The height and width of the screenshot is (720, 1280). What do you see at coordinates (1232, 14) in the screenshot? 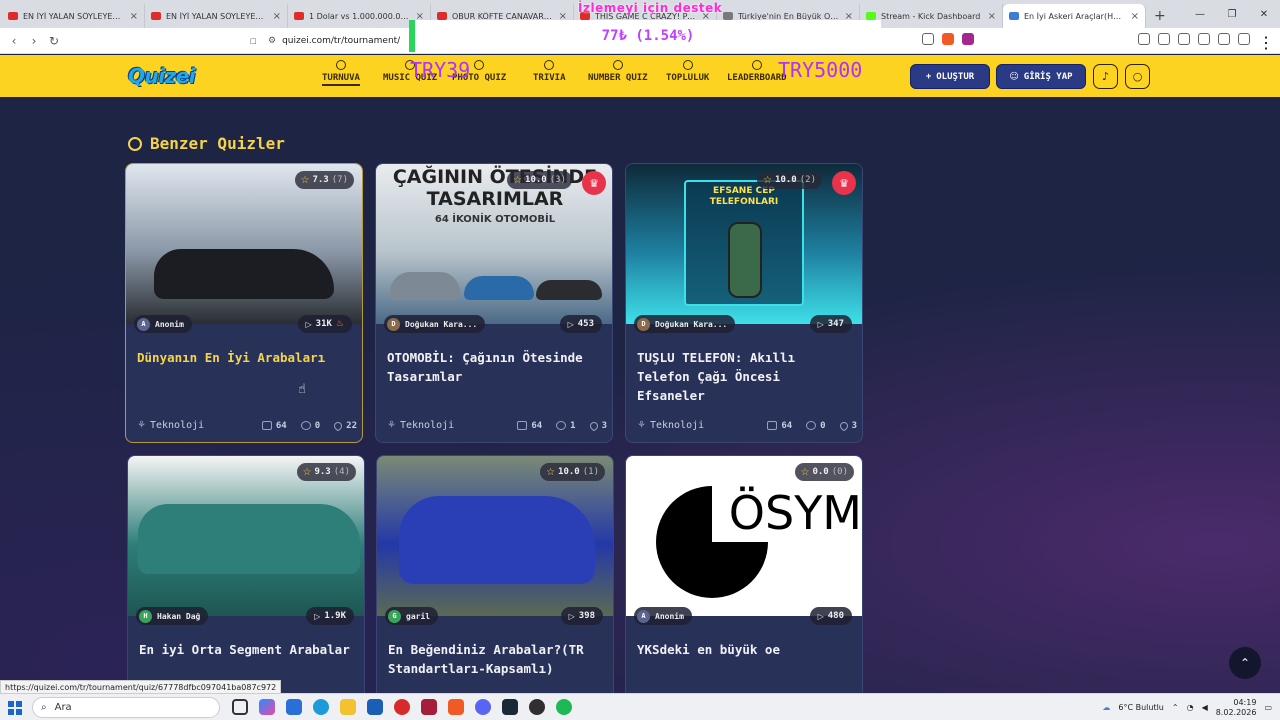
I see `maximize-icon: ❐` at bounding box center [1232, 14].